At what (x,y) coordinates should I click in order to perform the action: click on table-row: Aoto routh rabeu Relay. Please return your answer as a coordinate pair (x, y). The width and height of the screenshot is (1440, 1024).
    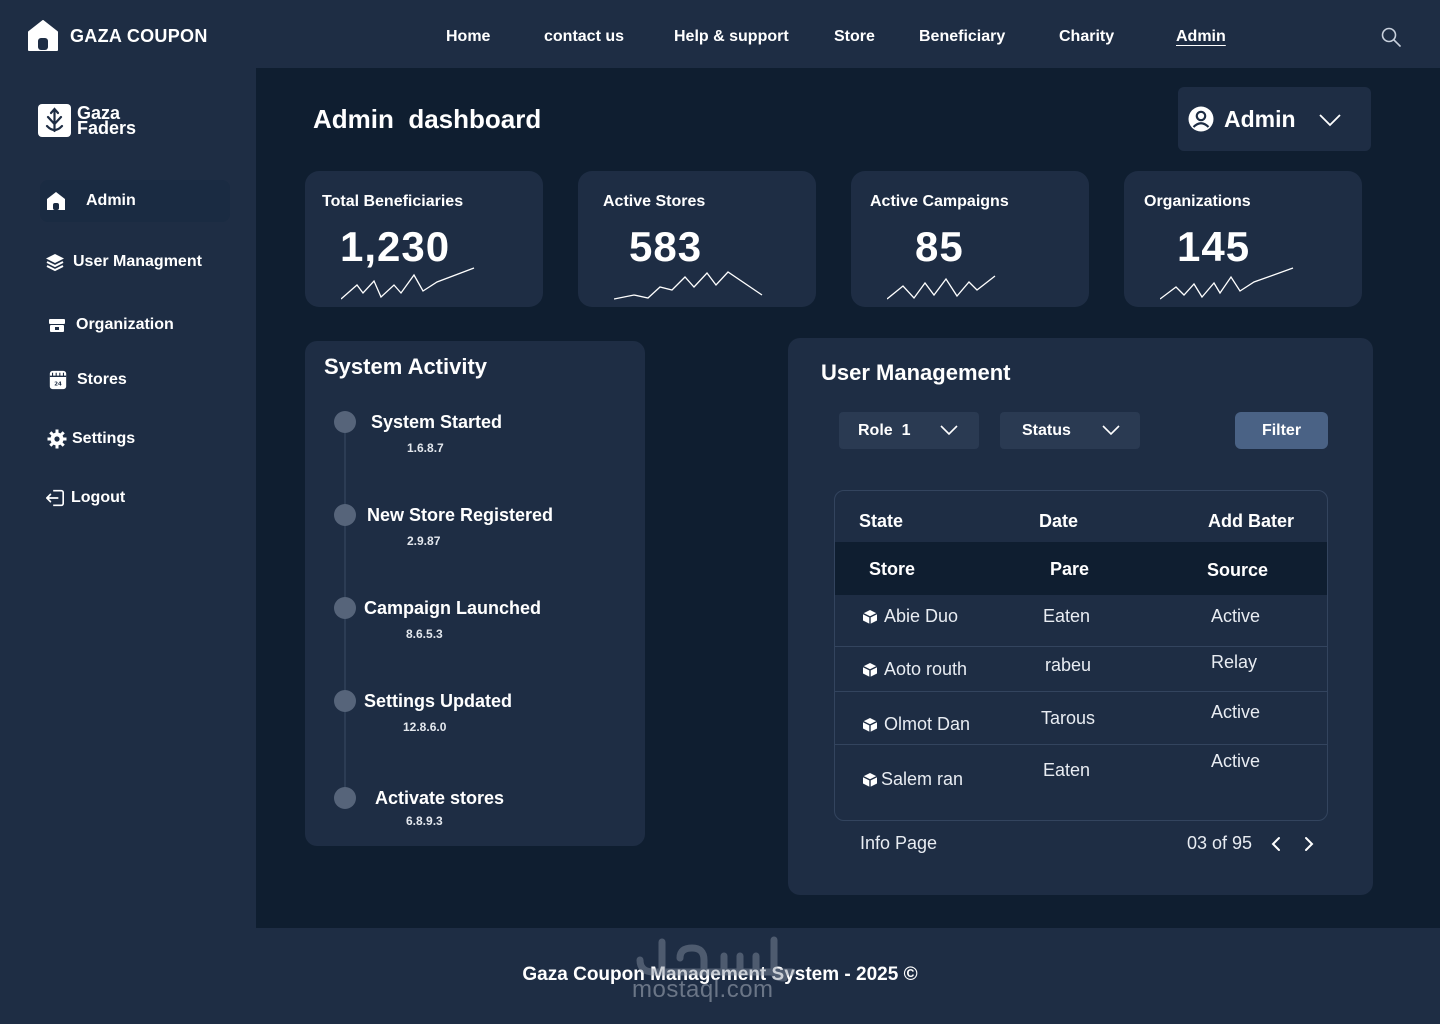
    Looking at the image, I should click on (1081, 665).